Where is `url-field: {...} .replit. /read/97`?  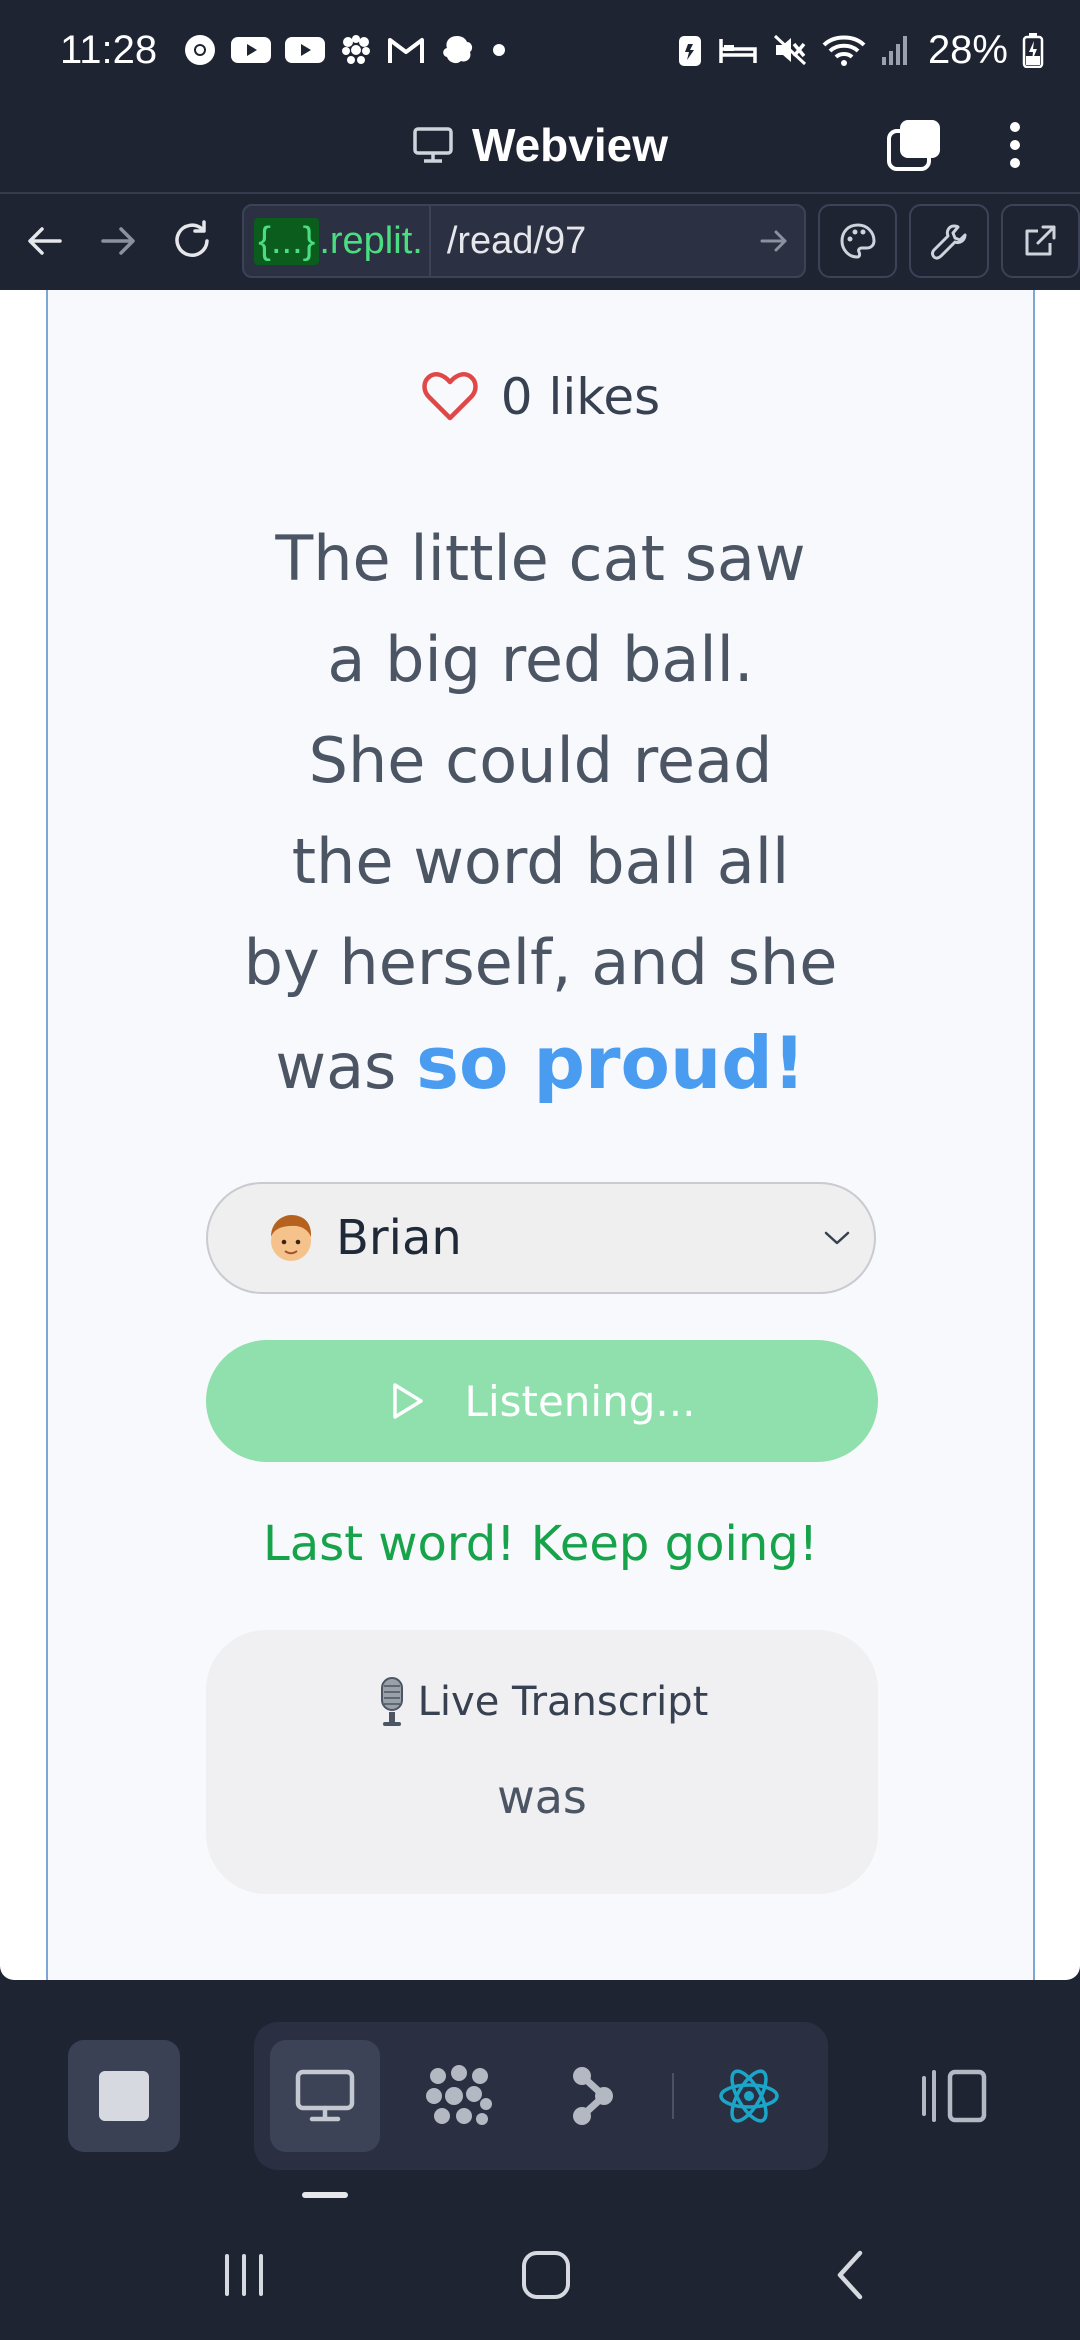
url-field: {...} .replit. /read/97 is located at coordinates (524, 241).